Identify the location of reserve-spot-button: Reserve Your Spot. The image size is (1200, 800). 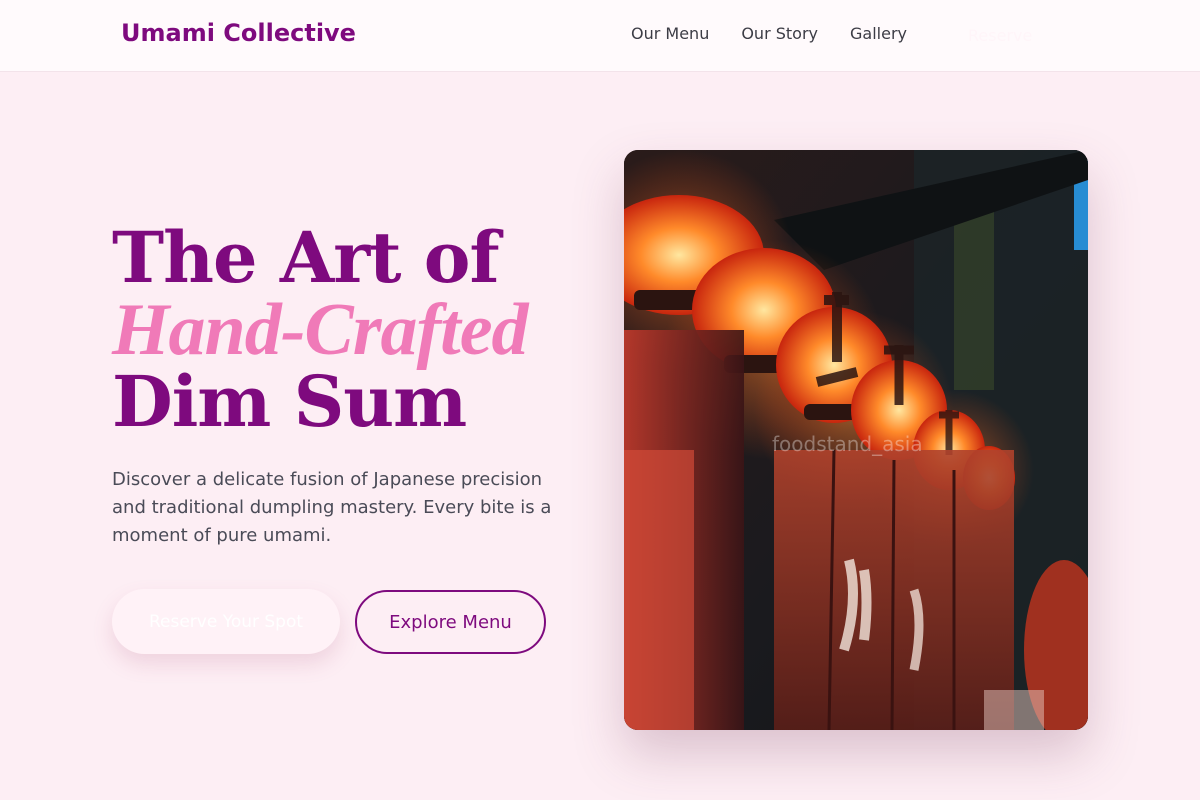
(226, 621).